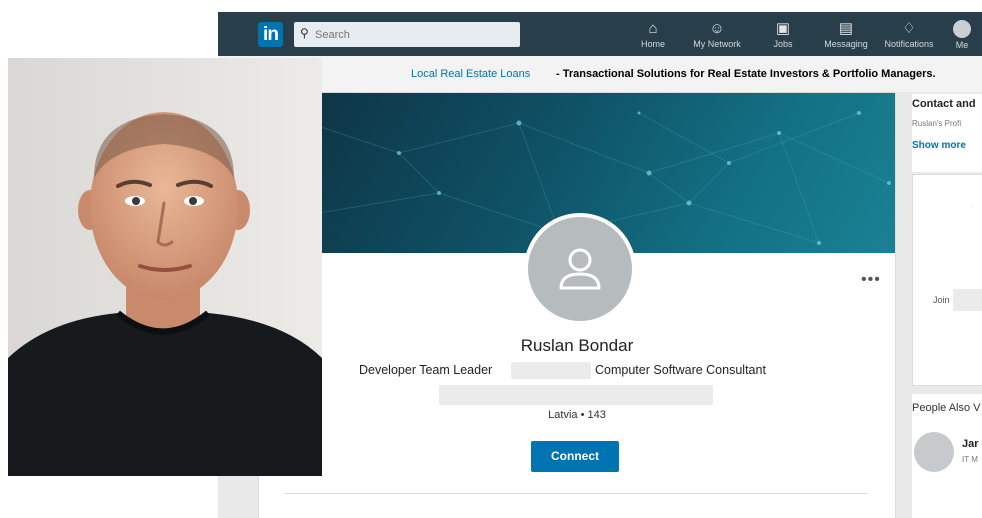 Image resolution: width=982 pixels, height=518 pixels. Describe the element at coordinates (947, 133) in the screenshot. I see `contact-section: Contact and Ruslan's Profi Show more` at that location.